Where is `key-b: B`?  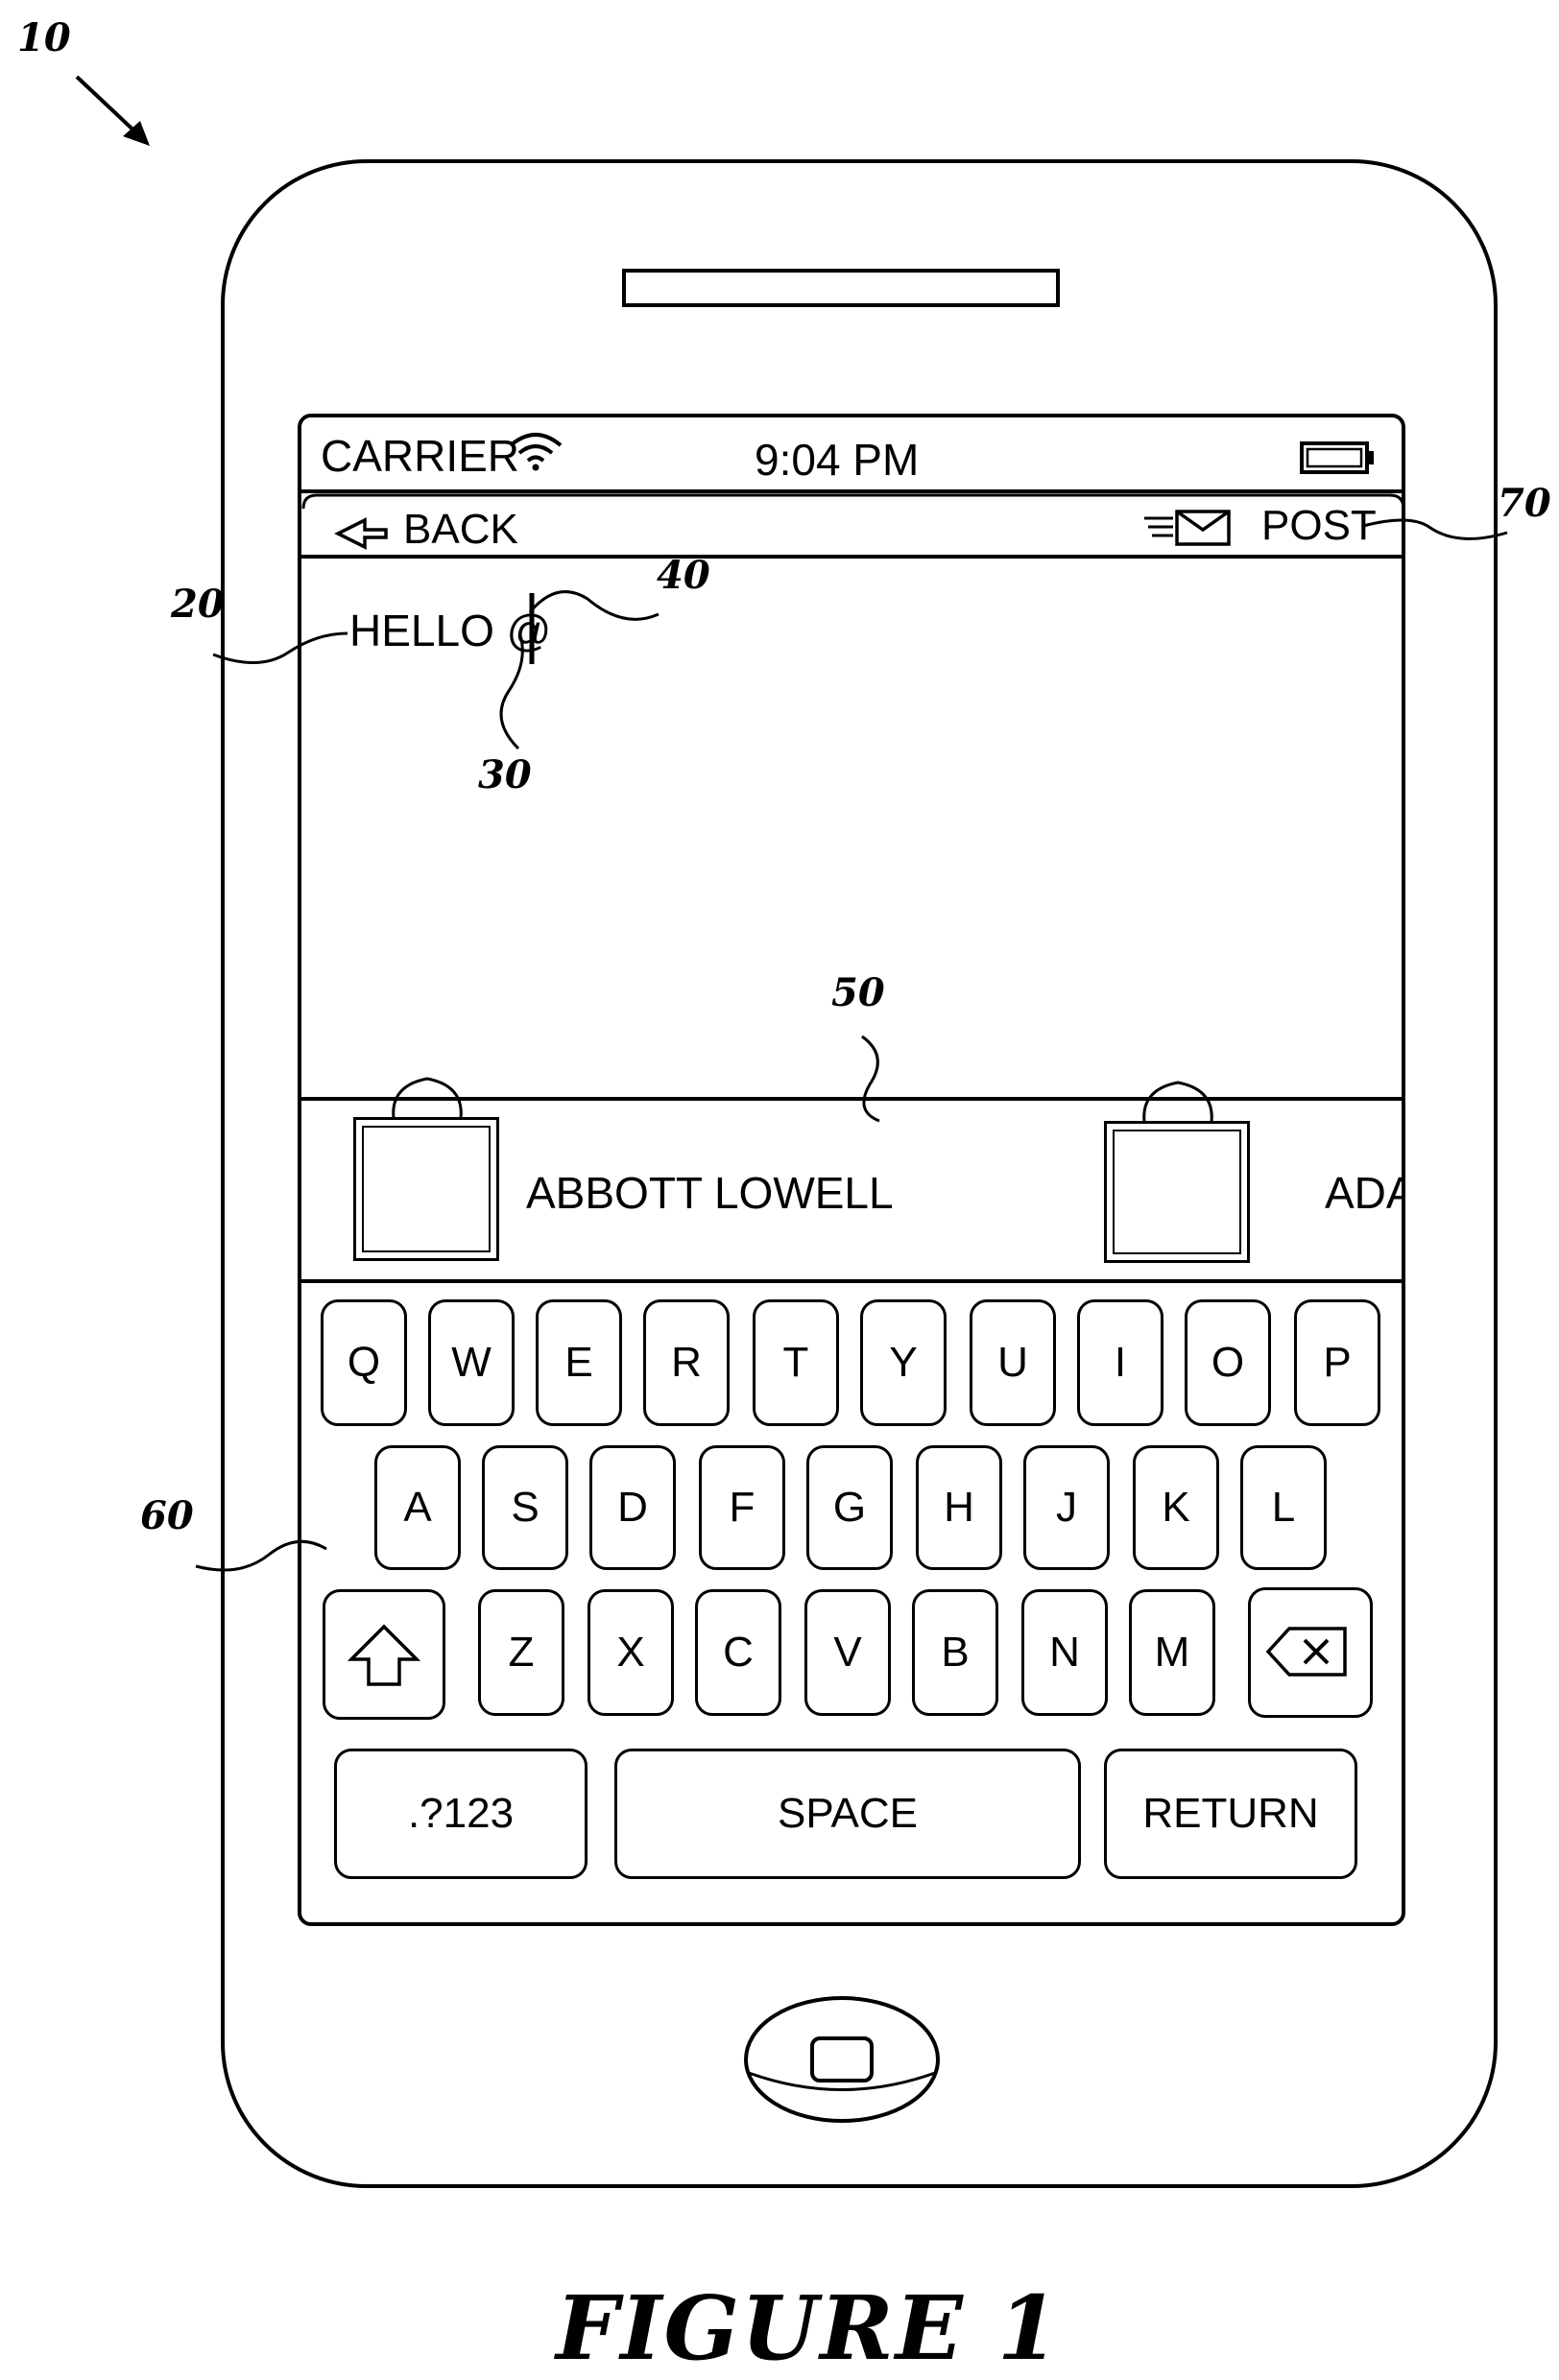 key-b: B is located at coordinates (955, 1652).